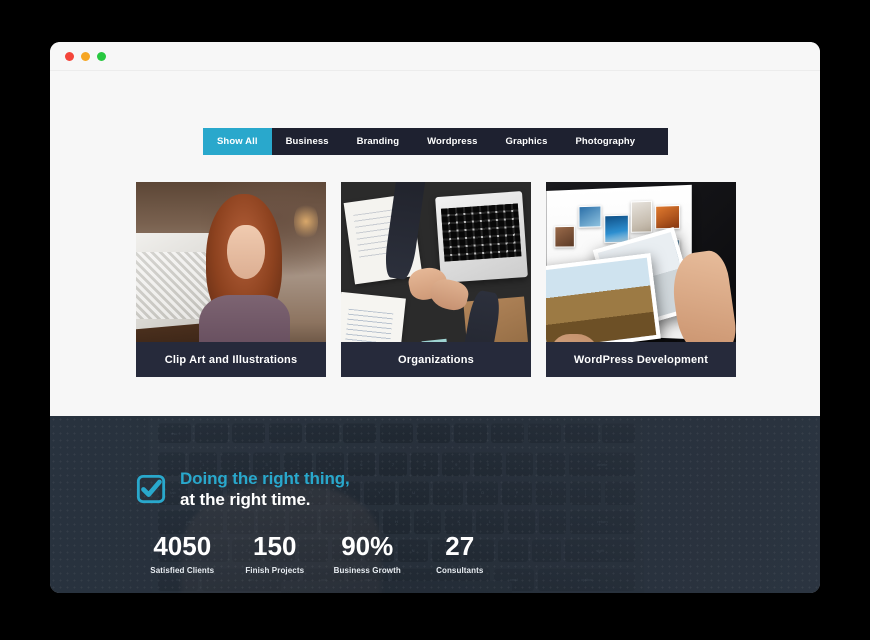 The height and width of the screenshot is (640, 870). Describe the element at coordinates (182, 545) in the screenshot. I see `stat-value: 4050` at that location.